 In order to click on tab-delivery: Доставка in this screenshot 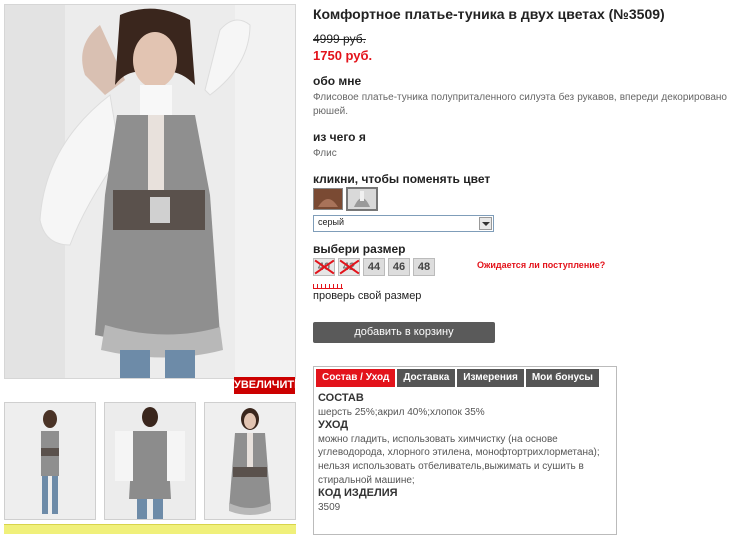, I will do `click(426, 378)`.